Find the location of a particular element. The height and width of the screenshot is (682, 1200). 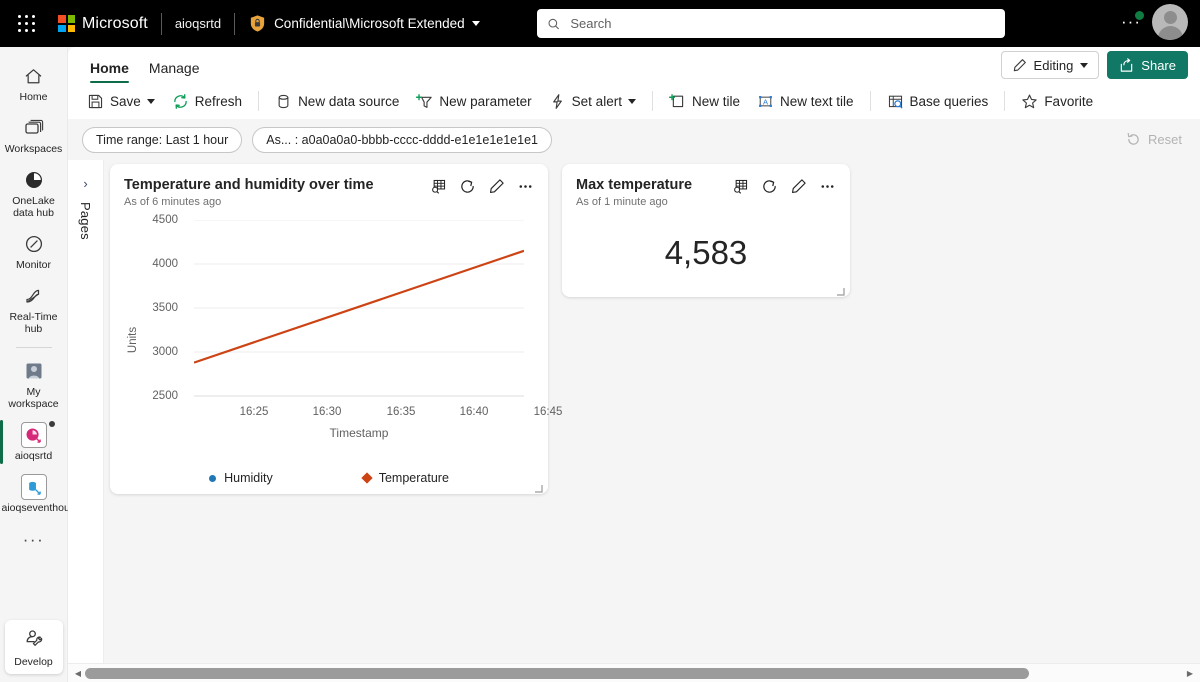

legend-item-humidity: Humidity is located at coordinates (241, 478).